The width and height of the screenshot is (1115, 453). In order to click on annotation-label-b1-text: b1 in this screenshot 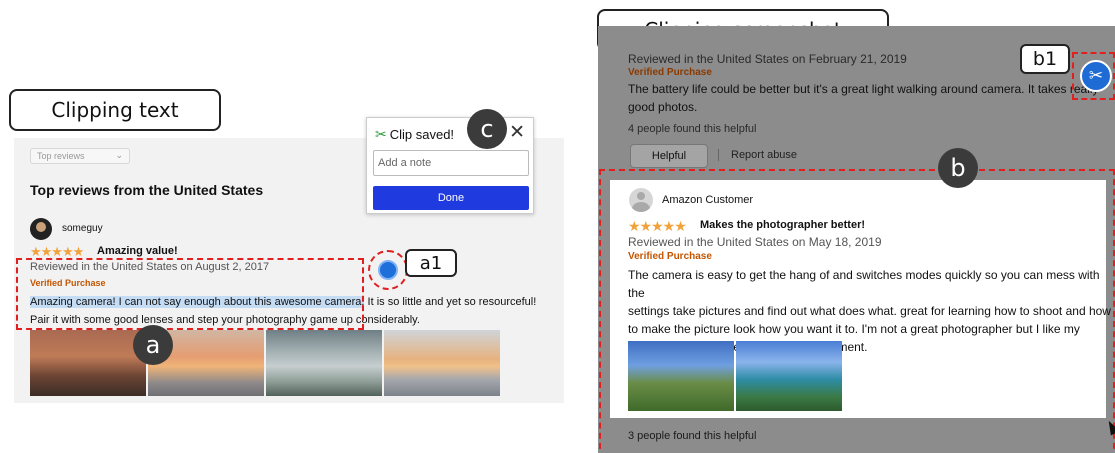, I will do `click(1045, 59)`.